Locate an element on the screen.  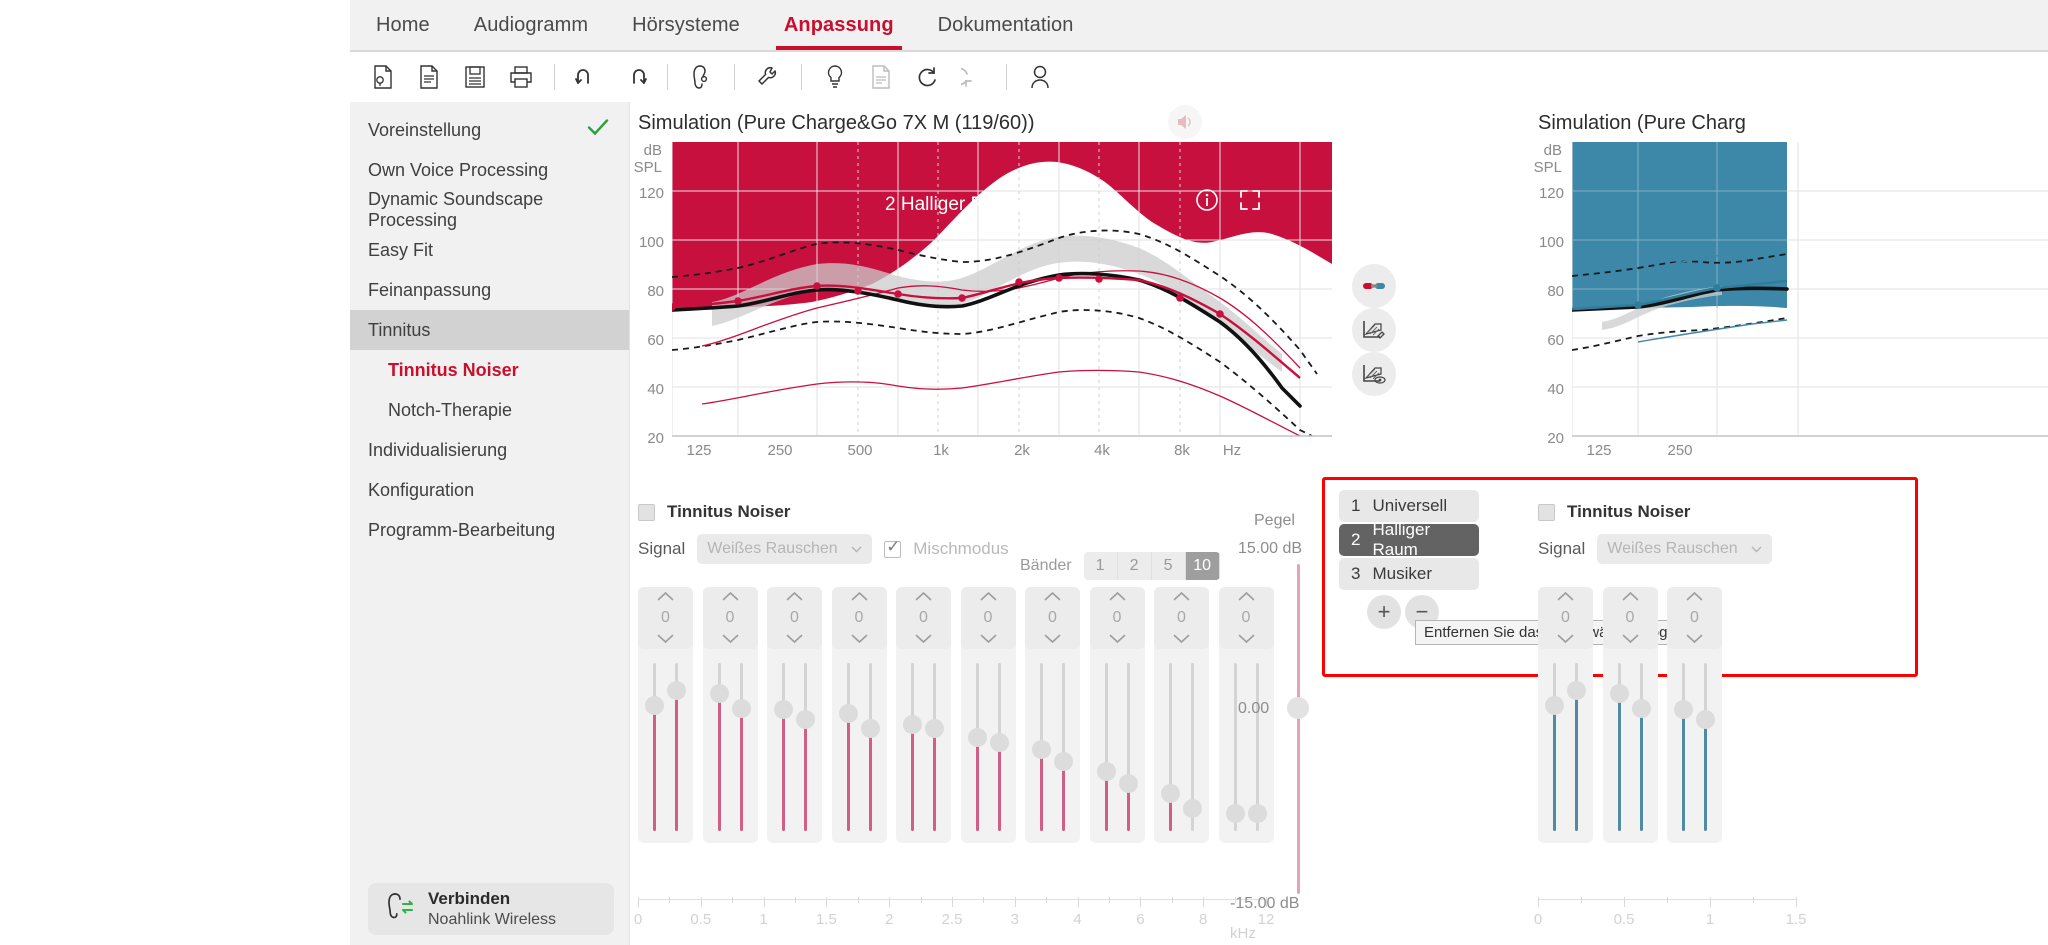
sidebar-item-dynamic-soundscape-processing: Dynamic Soundscape Processing is located at coordinates (489, 209).